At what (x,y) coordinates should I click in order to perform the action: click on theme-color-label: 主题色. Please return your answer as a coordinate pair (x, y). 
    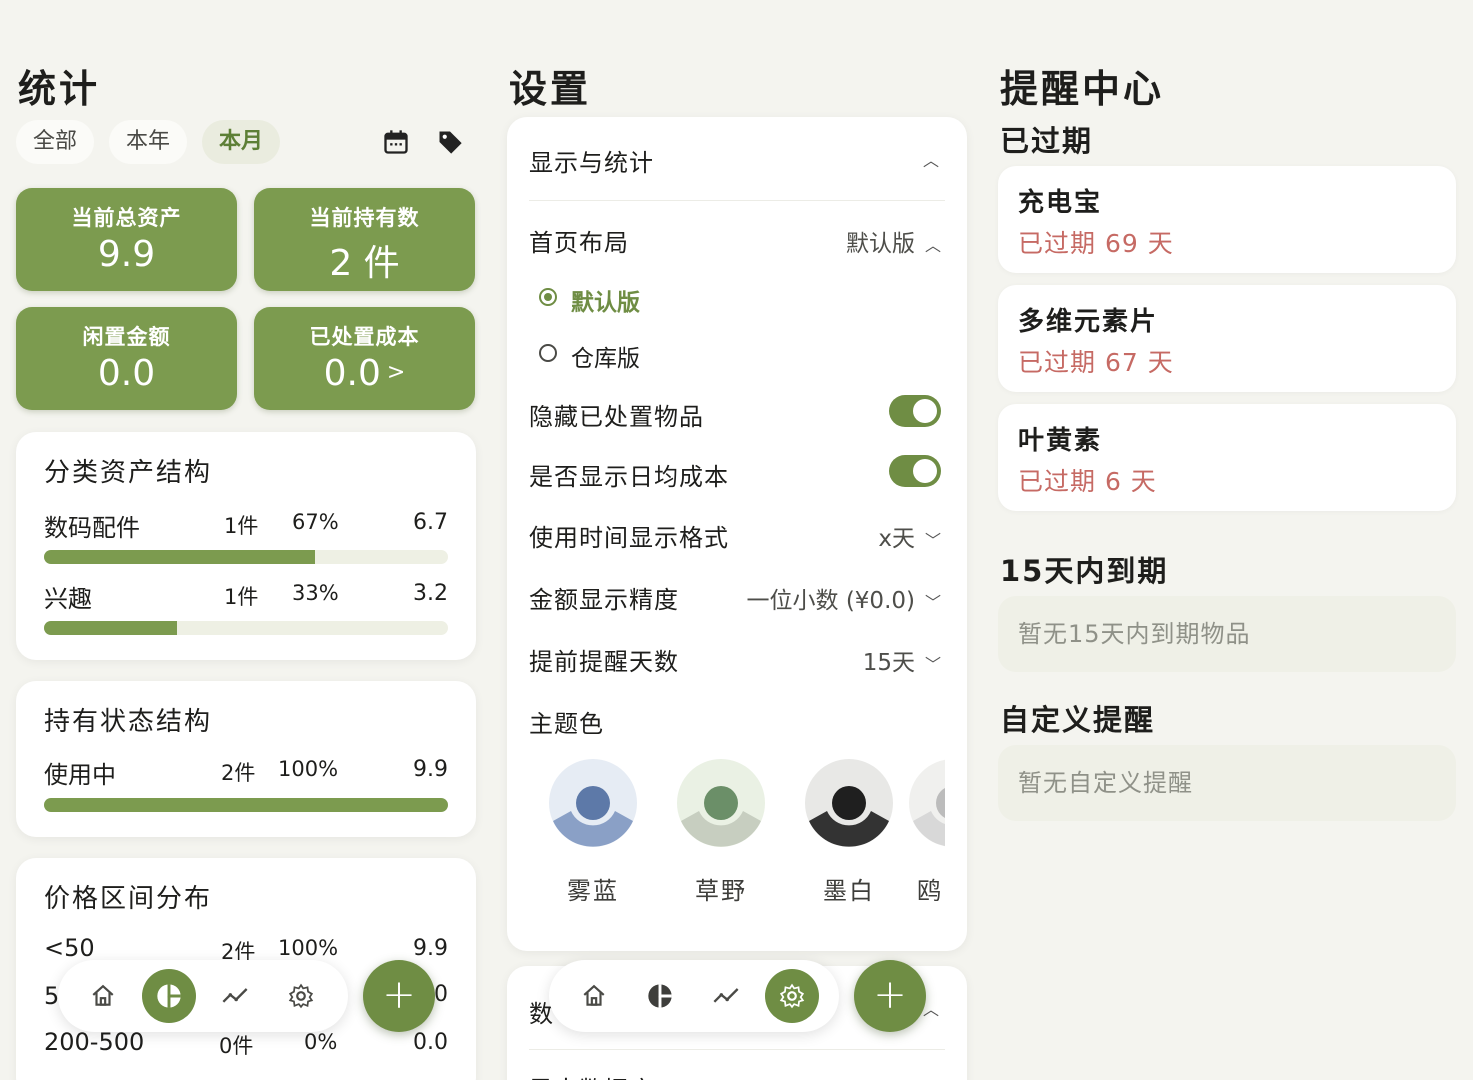
    Looking at the image, I should click on (566, 724).